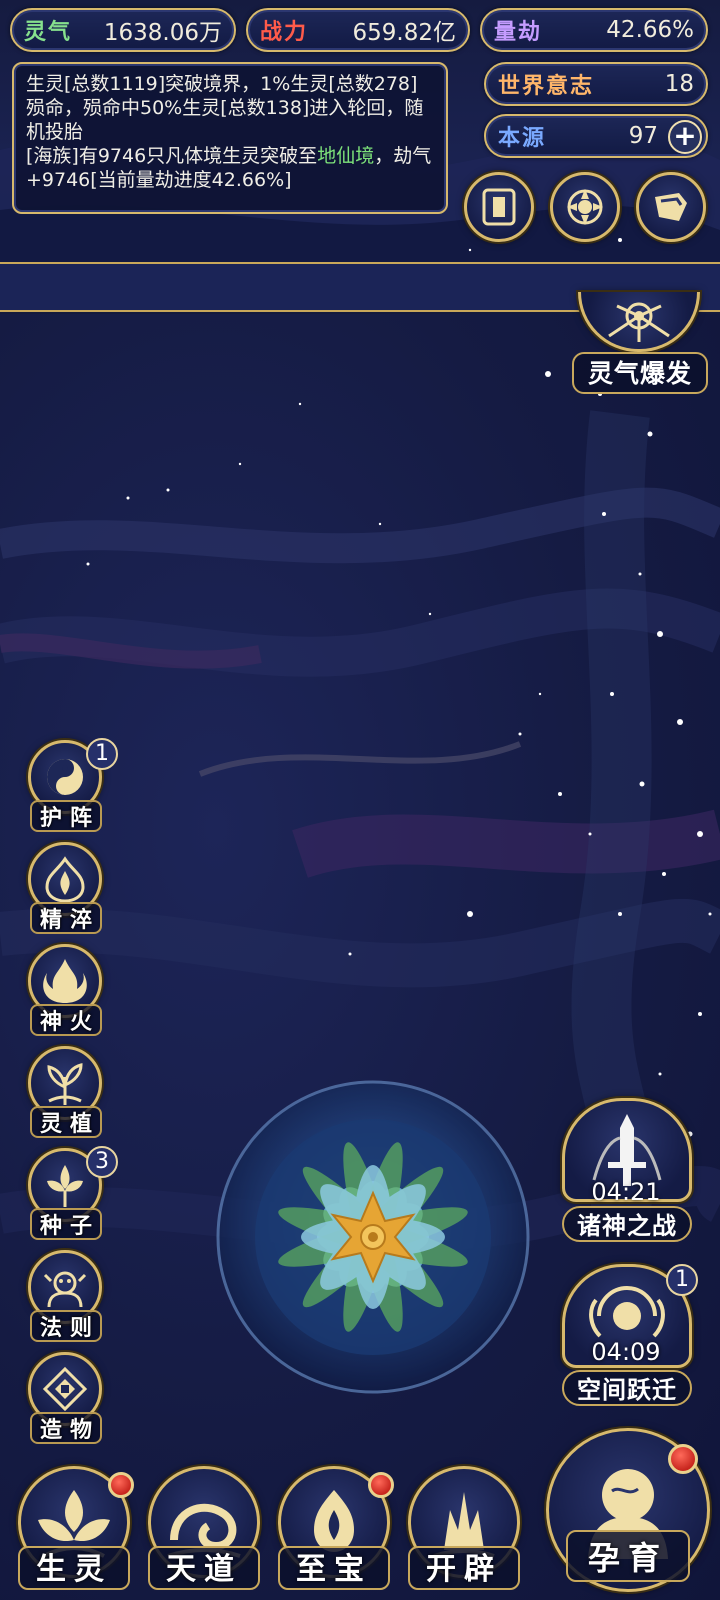  I want to click on sunburst-icon, so click(639, 322).